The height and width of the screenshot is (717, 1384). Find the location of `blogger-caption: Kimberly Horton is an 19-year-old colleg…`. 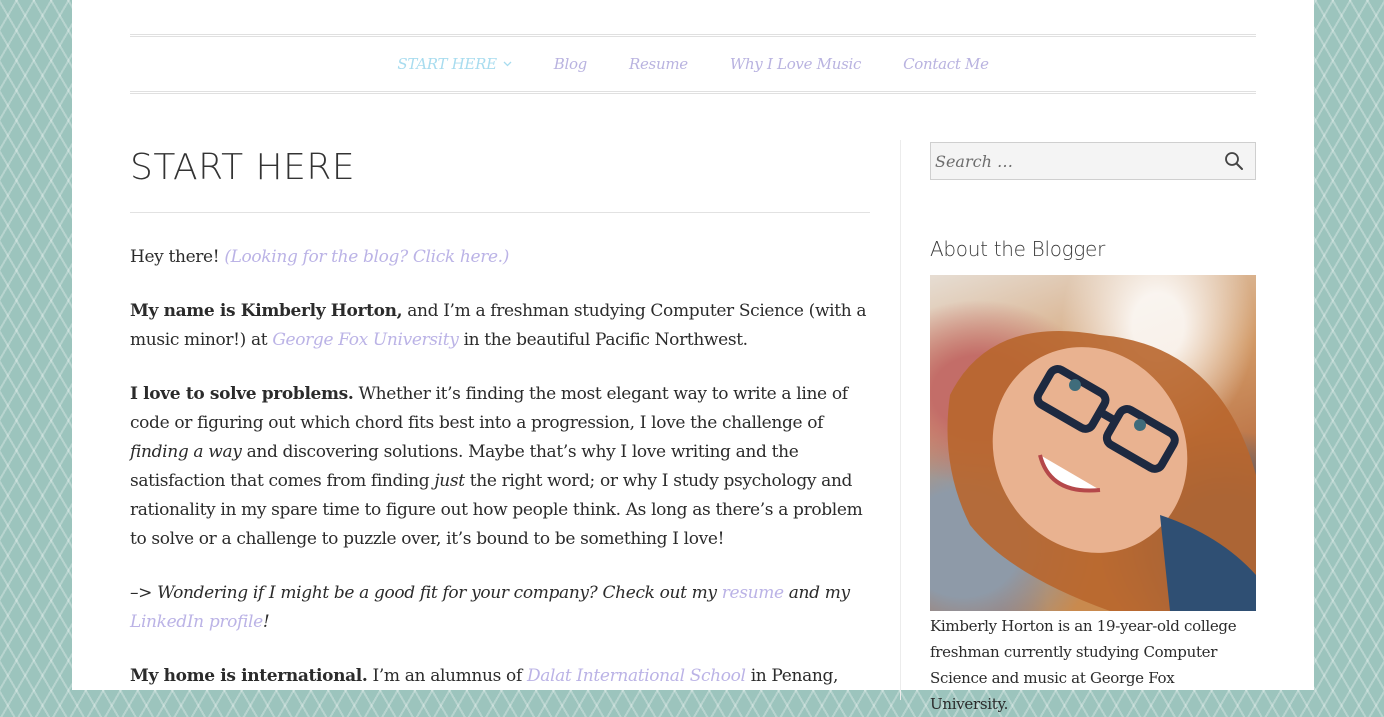

blogger-caption: Kimberly Horton is an 19-year-old colleg… is located at coordinates (1083, 665).